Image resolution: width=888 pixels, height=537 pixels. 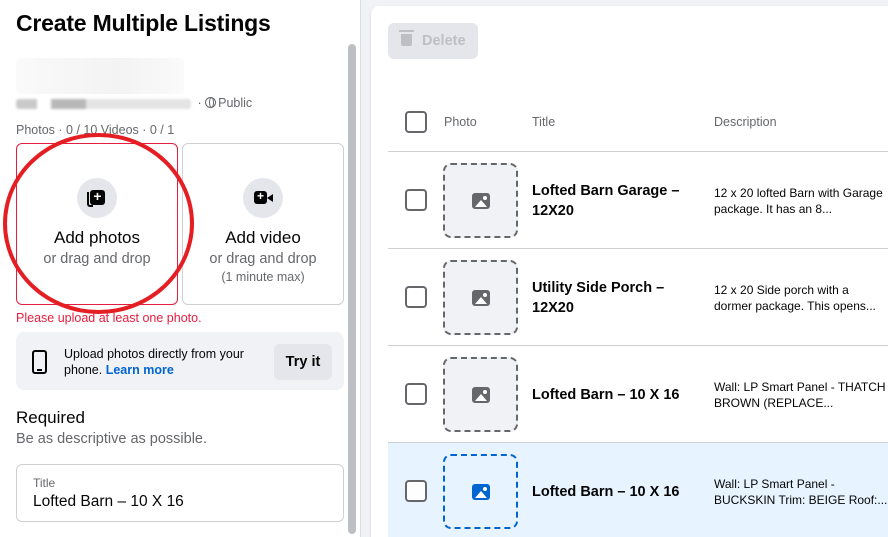 What do you see at coordinates (96, 237) in the screenshot?
I see `add-photos-title: Add photos` at bounding box center [96, 237].